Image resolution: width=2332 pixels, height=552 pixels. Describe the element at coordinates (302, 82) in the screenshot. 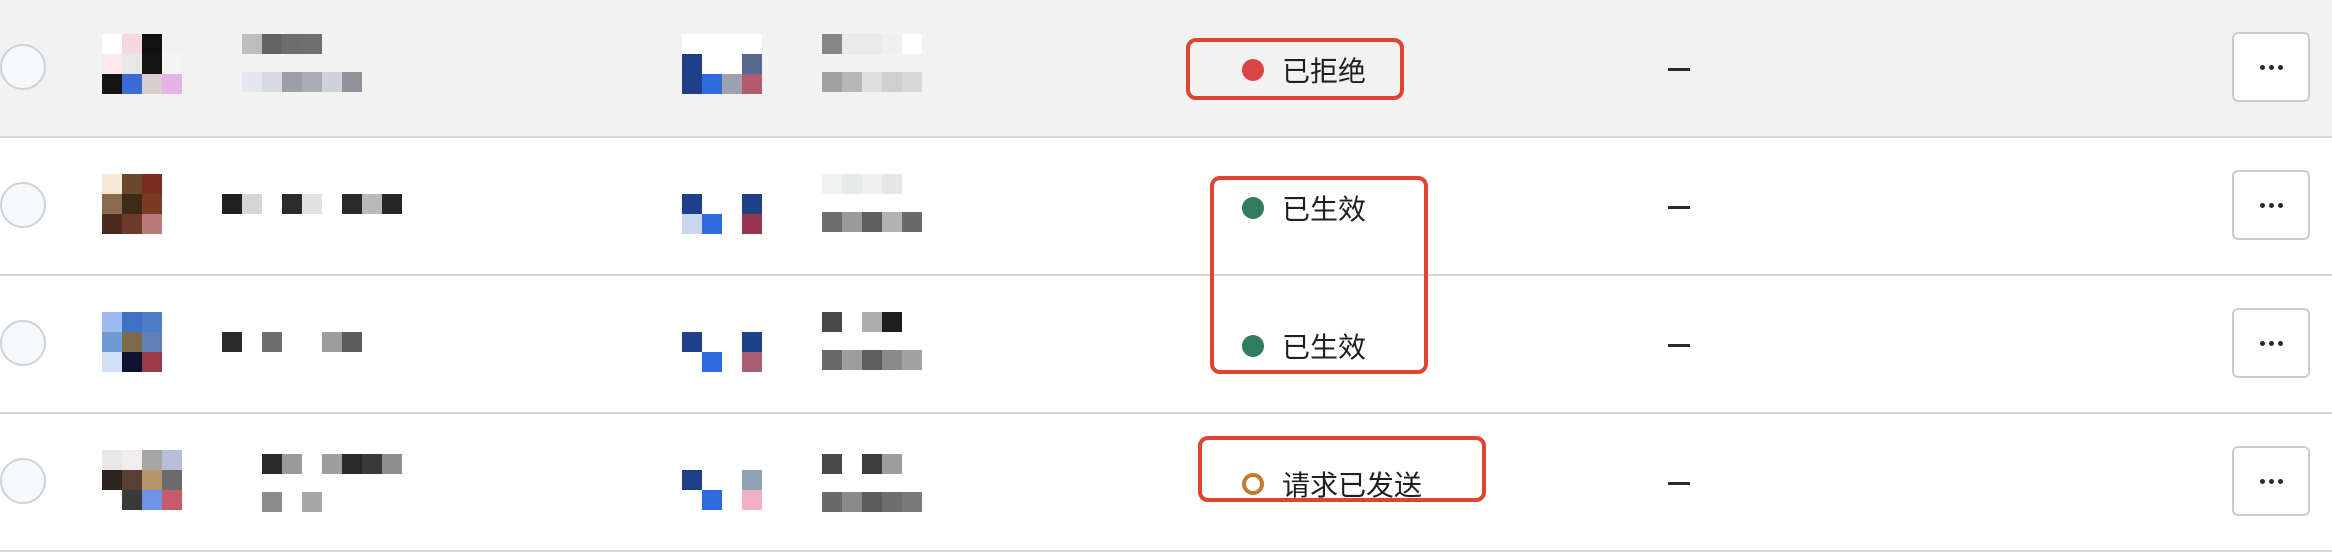

I see `user-email-blurred` at that location.